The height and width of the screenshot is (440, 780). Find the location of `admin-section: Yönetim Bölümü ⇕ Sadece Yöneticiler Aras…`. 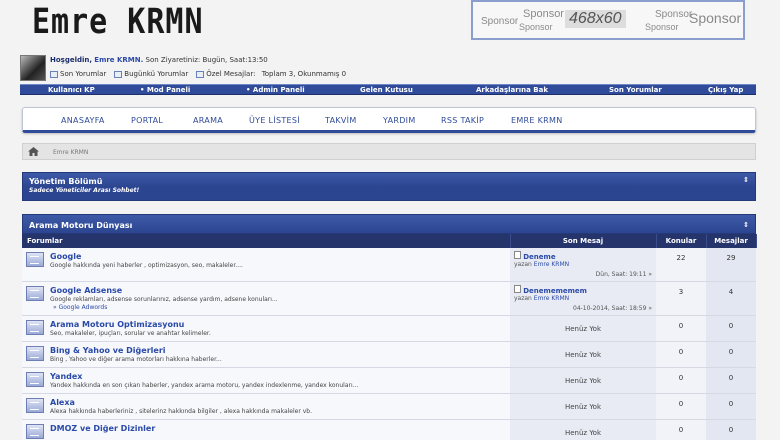

admin-section: Yönetim Bölümü ⇕ Sadece Yöneticiler Aras… is located at coordinates (389, 186).